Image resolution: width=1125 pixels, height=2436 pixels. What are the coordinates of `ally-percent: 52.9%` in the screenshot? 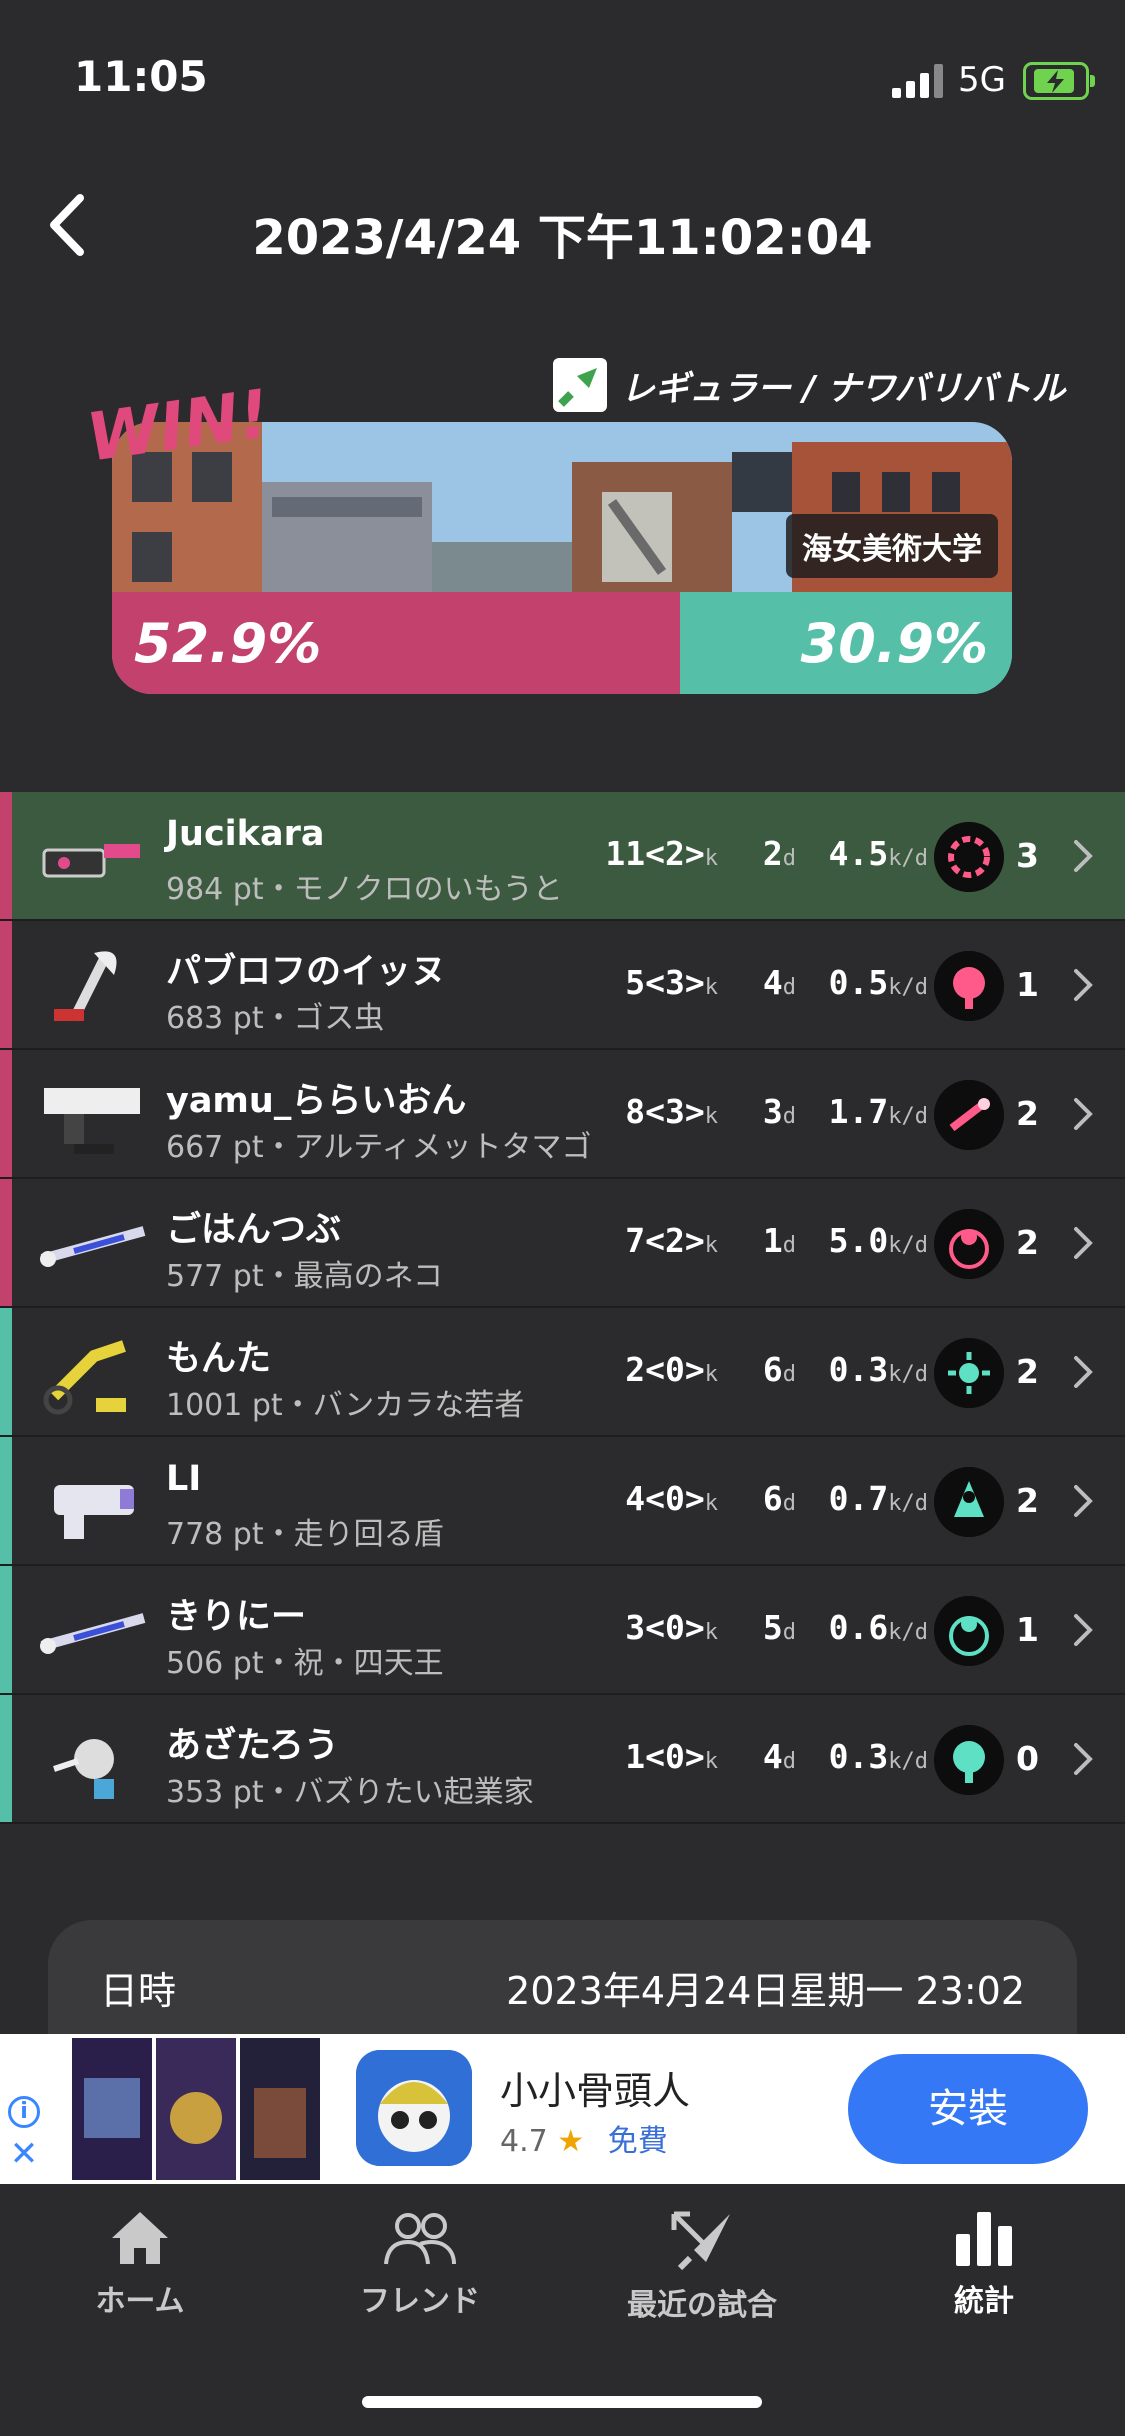 It's located at (228, 643).